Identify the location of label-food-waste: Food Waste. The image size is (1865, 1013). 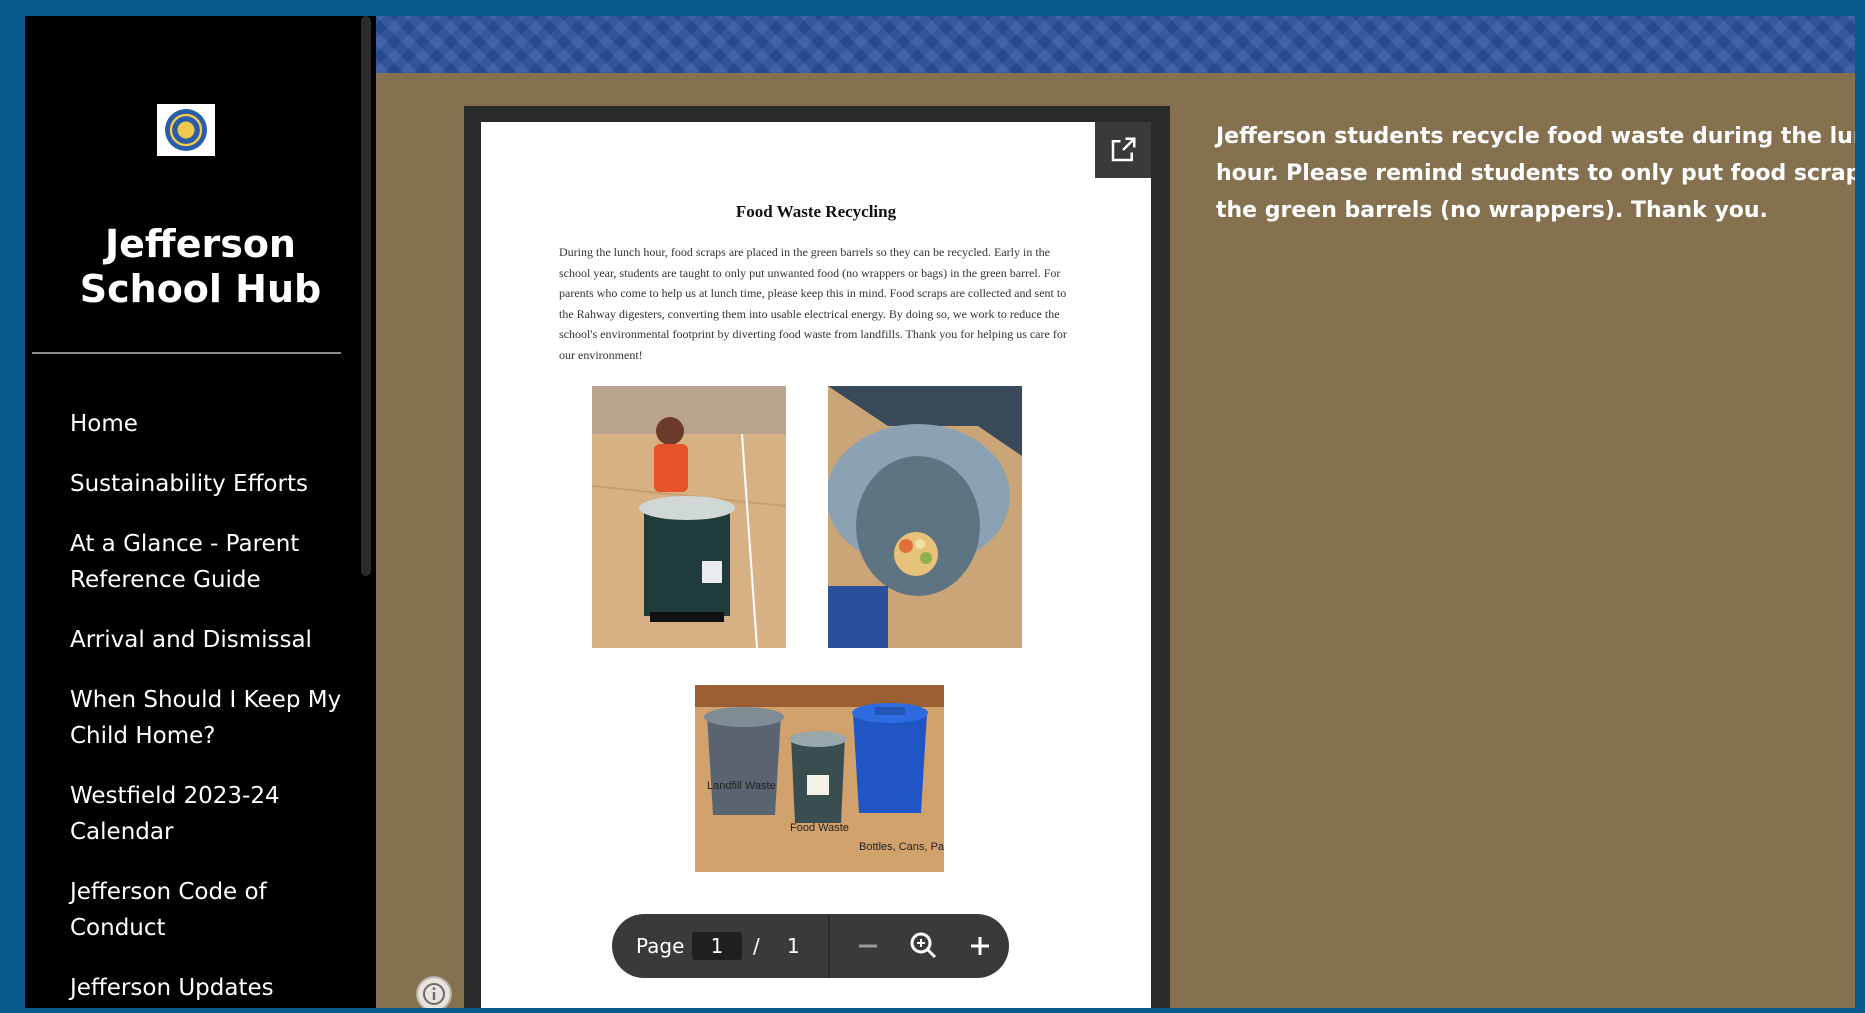
(819, 828).